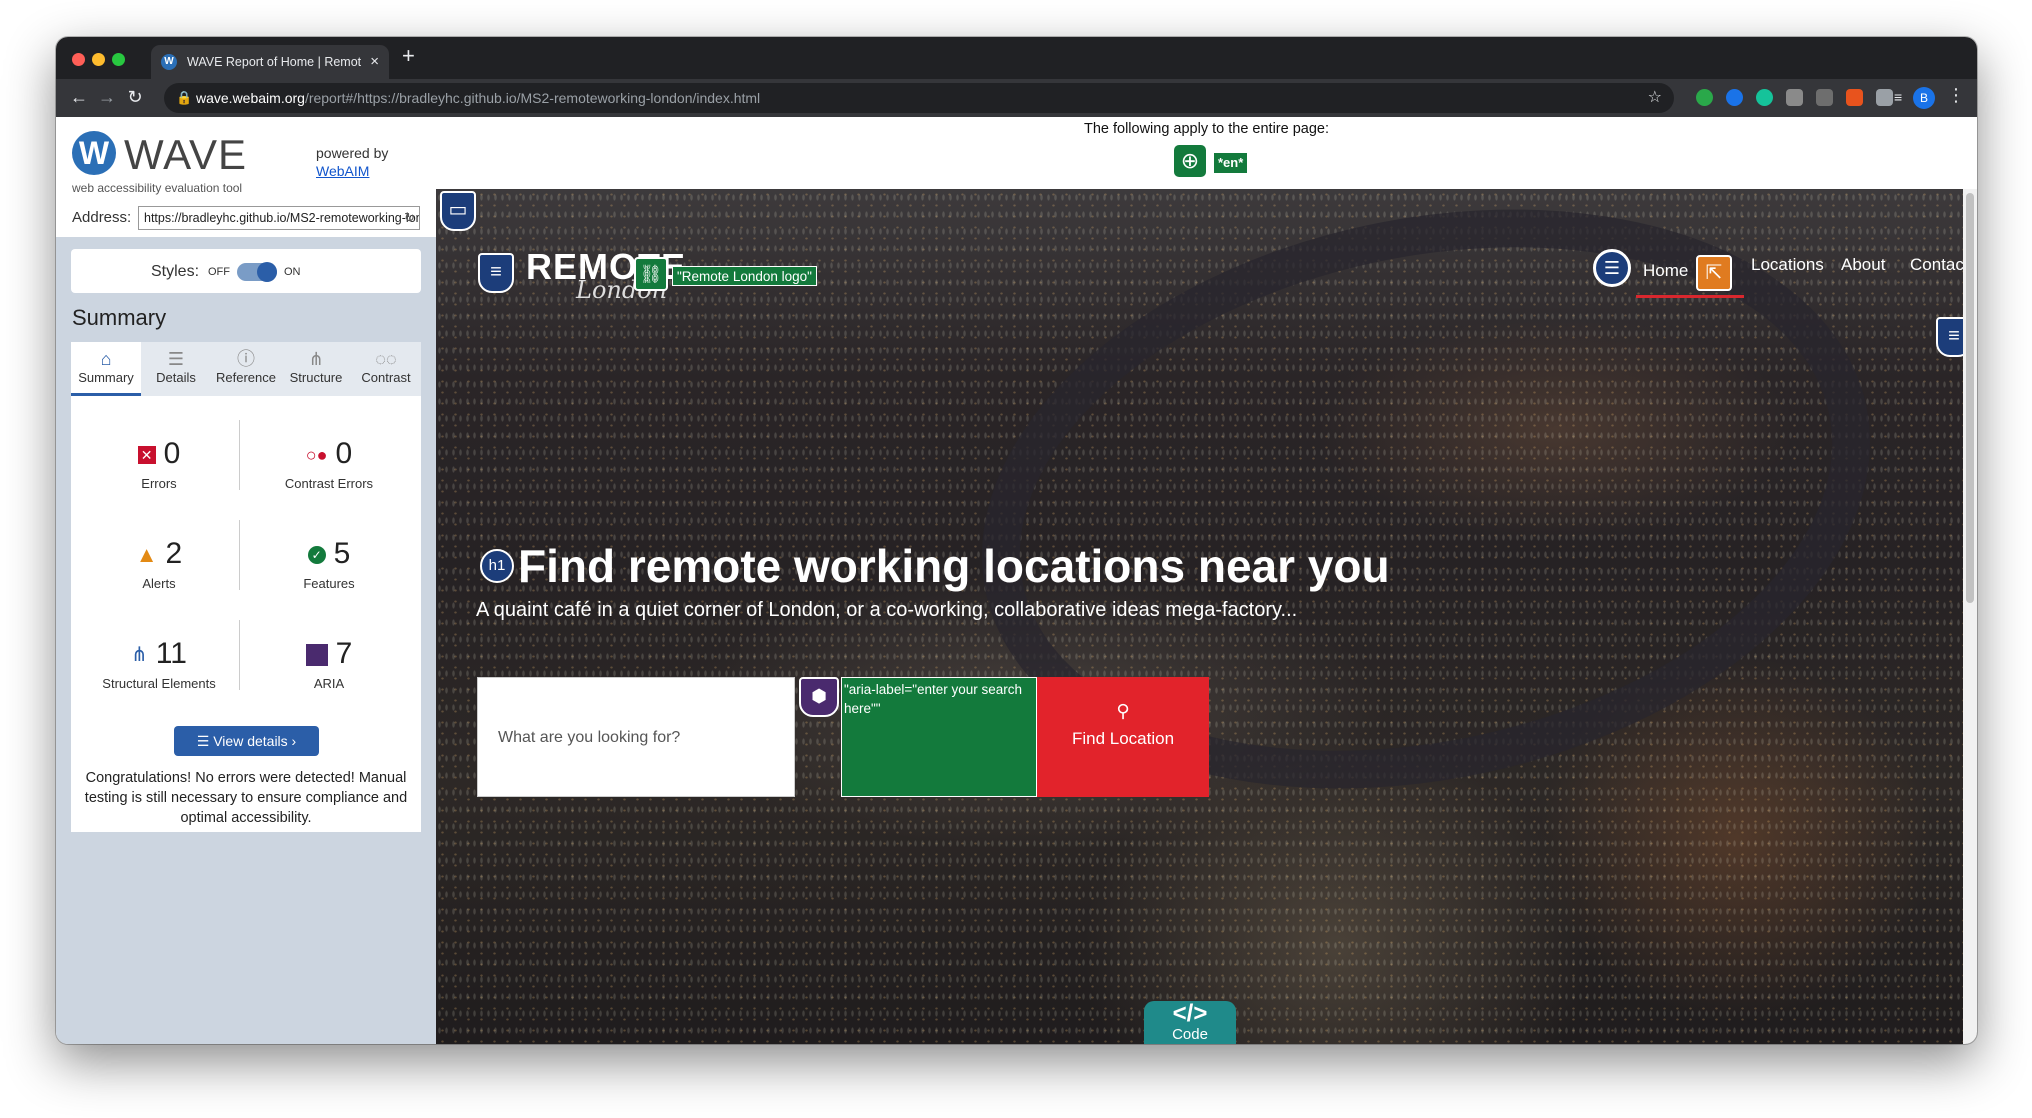 This screenshot has height=1118, width=2032. What do you see at coordinates (159, 463) in the screenshot?
I see `stat-errors: ✕ 0 Errors` at bounding box center [159, 463].